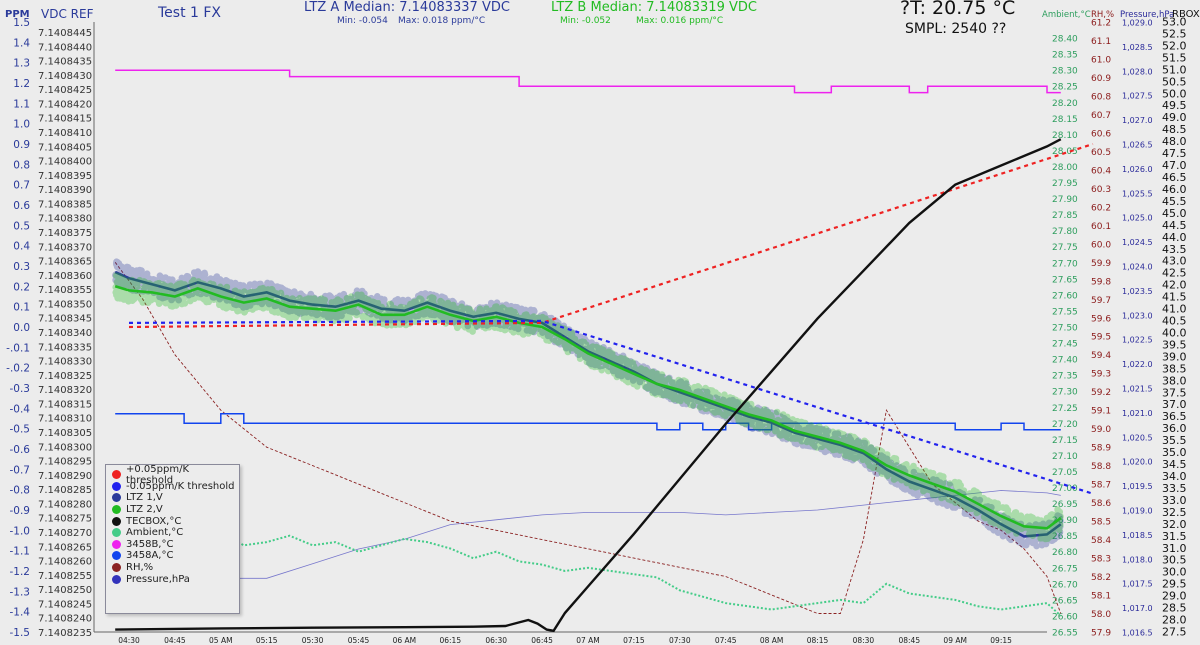  I want to click on legend-item: +0.05ppm/K threshold, so click(173, 475).